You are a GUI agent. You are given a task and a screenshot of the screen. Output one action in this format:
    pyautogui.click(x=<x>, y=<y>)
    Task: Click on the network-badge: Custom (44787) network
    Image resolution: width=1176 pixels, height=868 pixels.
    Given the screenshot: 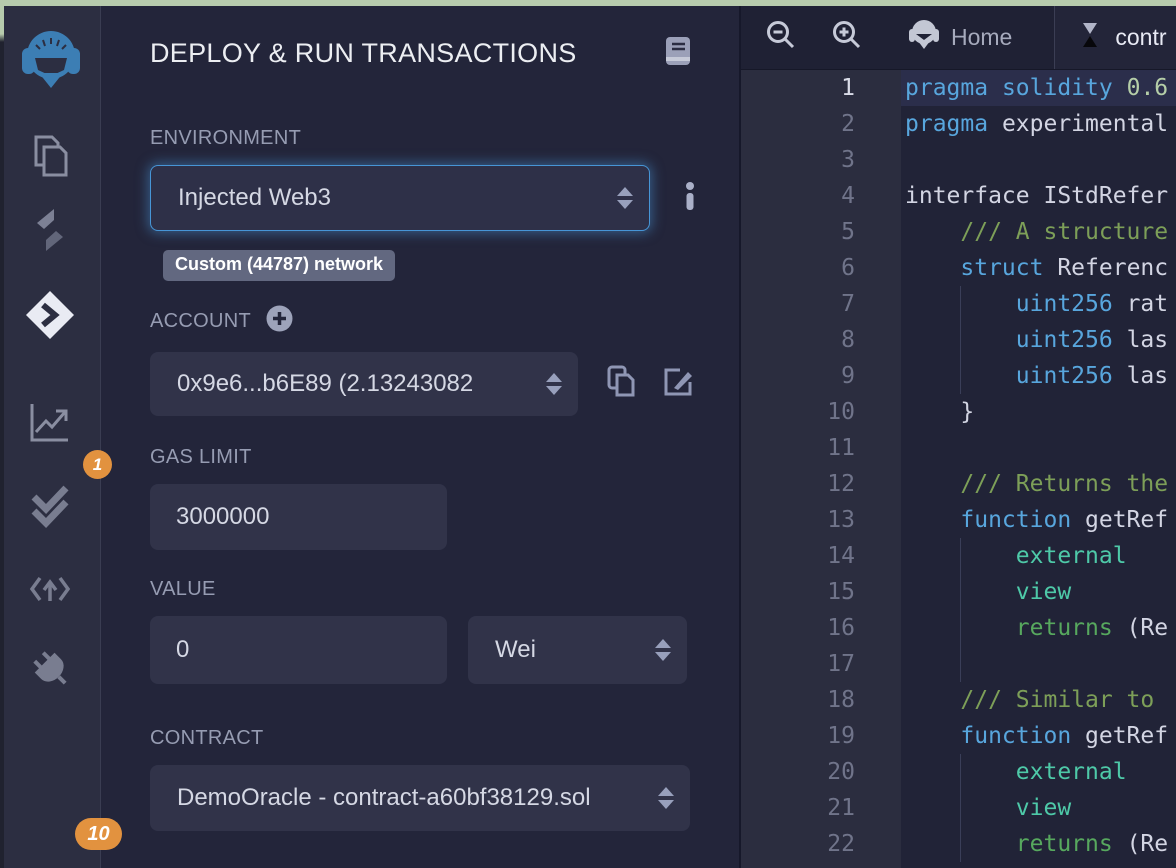 What is the action you would take?
    pyautogui.click(x=279, y=265)
    